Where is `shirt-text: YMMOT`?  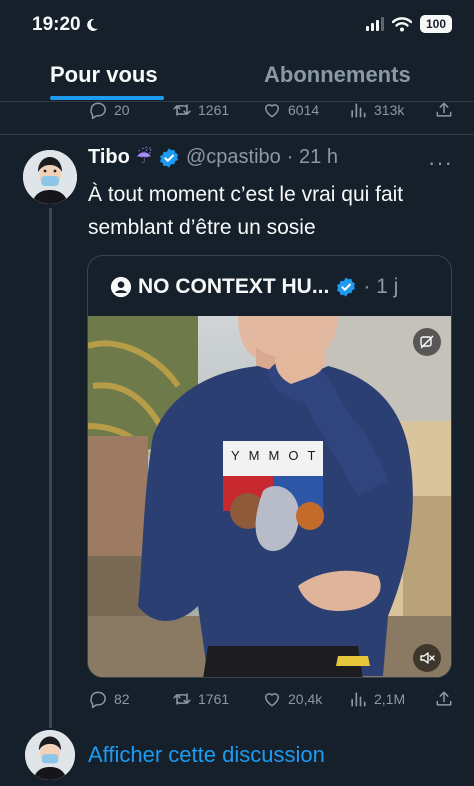 shirt-text: YMMOT is located at coordinates (277, 455).